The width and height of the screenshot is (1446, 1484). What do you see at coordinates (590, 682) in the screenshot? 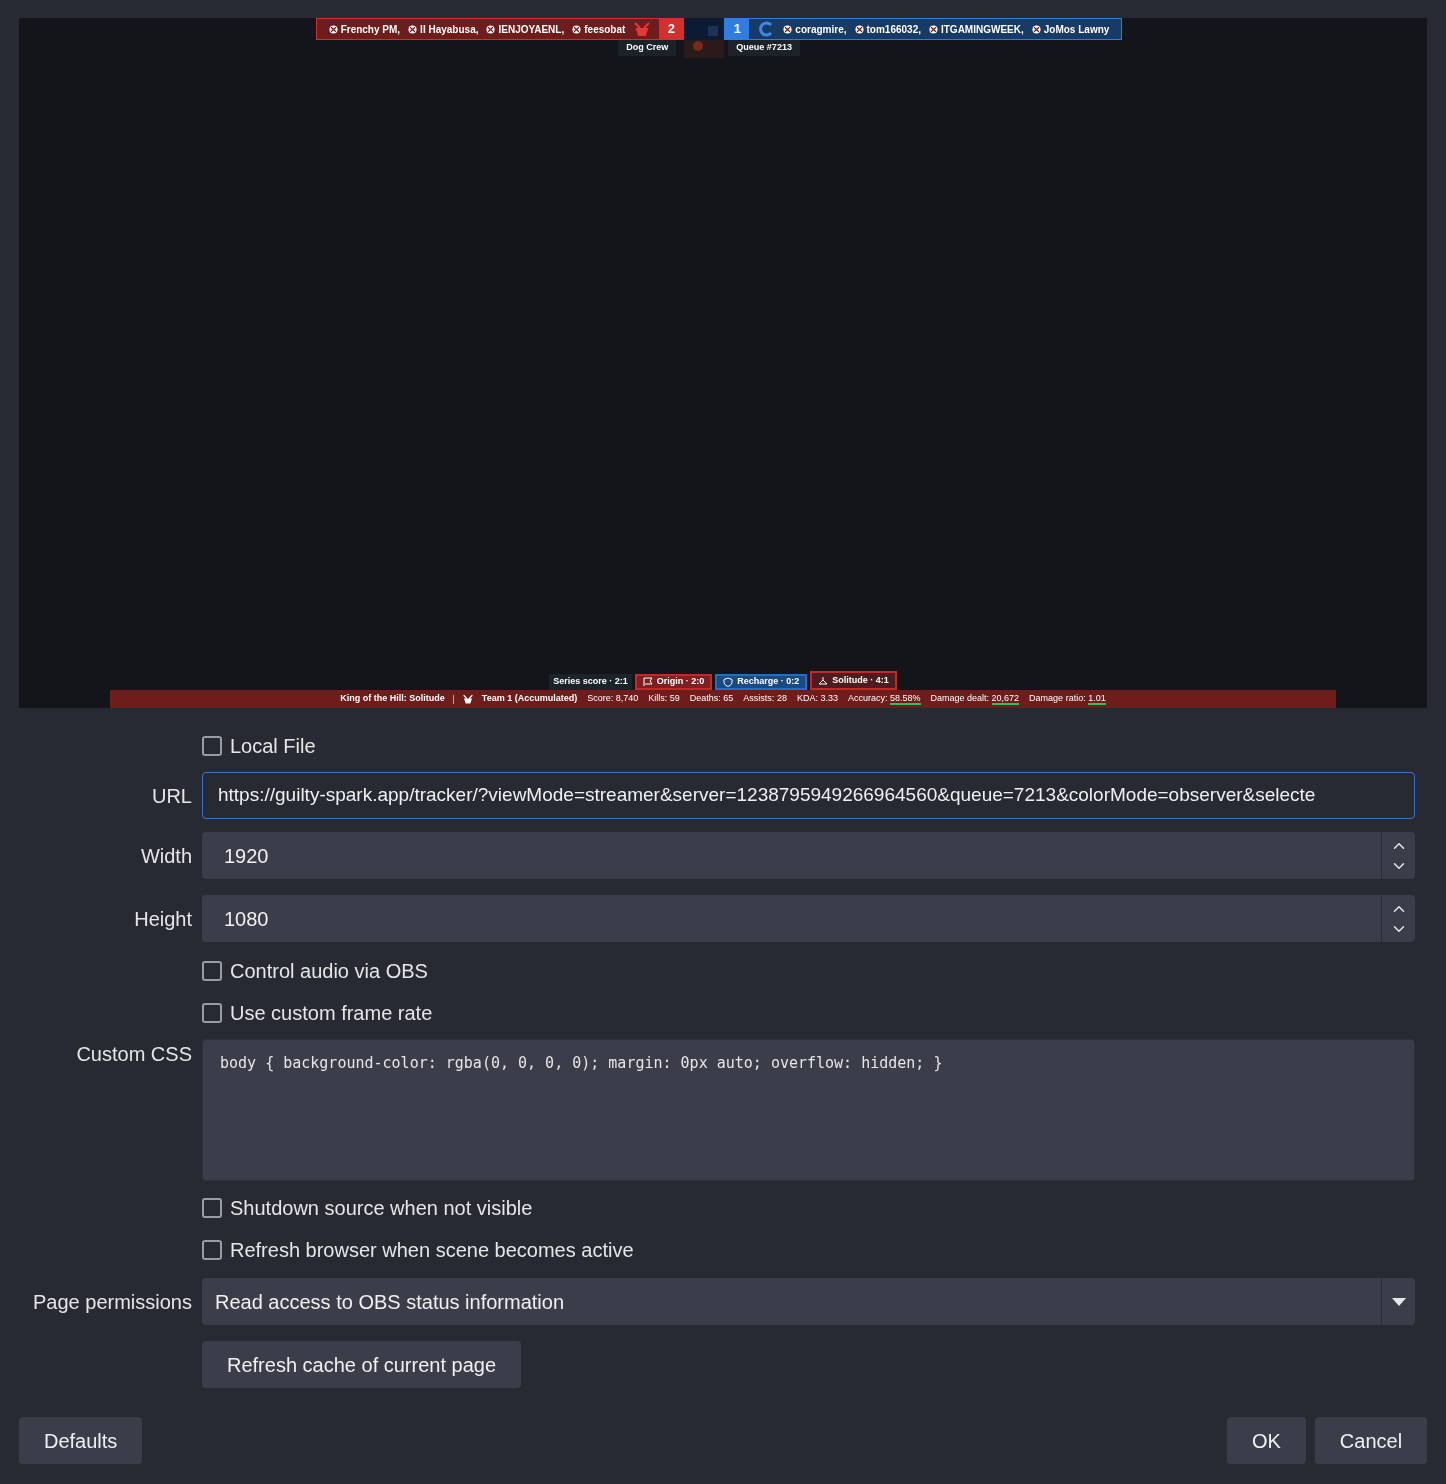
I see `series-score: Series score · 2:1` at bounding box center [590, 682].